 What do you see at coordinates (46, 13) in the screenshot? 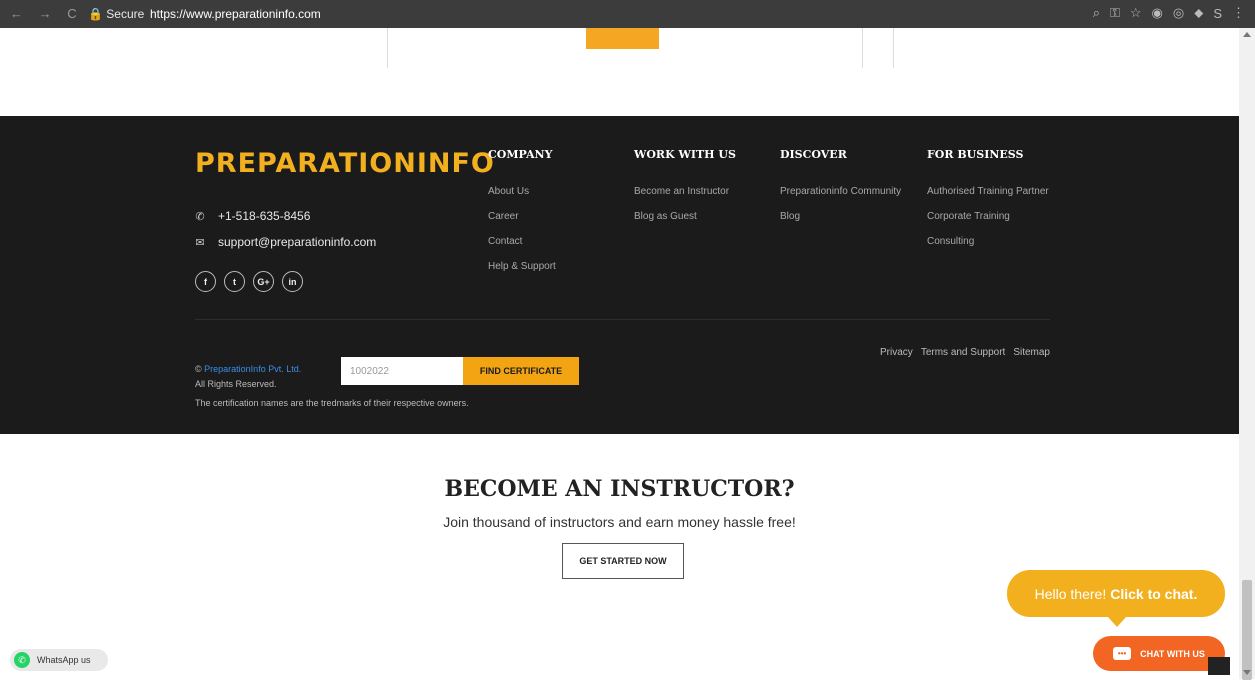
I see `browser-nav-buttons: ← → C` at bounding box center [46, 13].